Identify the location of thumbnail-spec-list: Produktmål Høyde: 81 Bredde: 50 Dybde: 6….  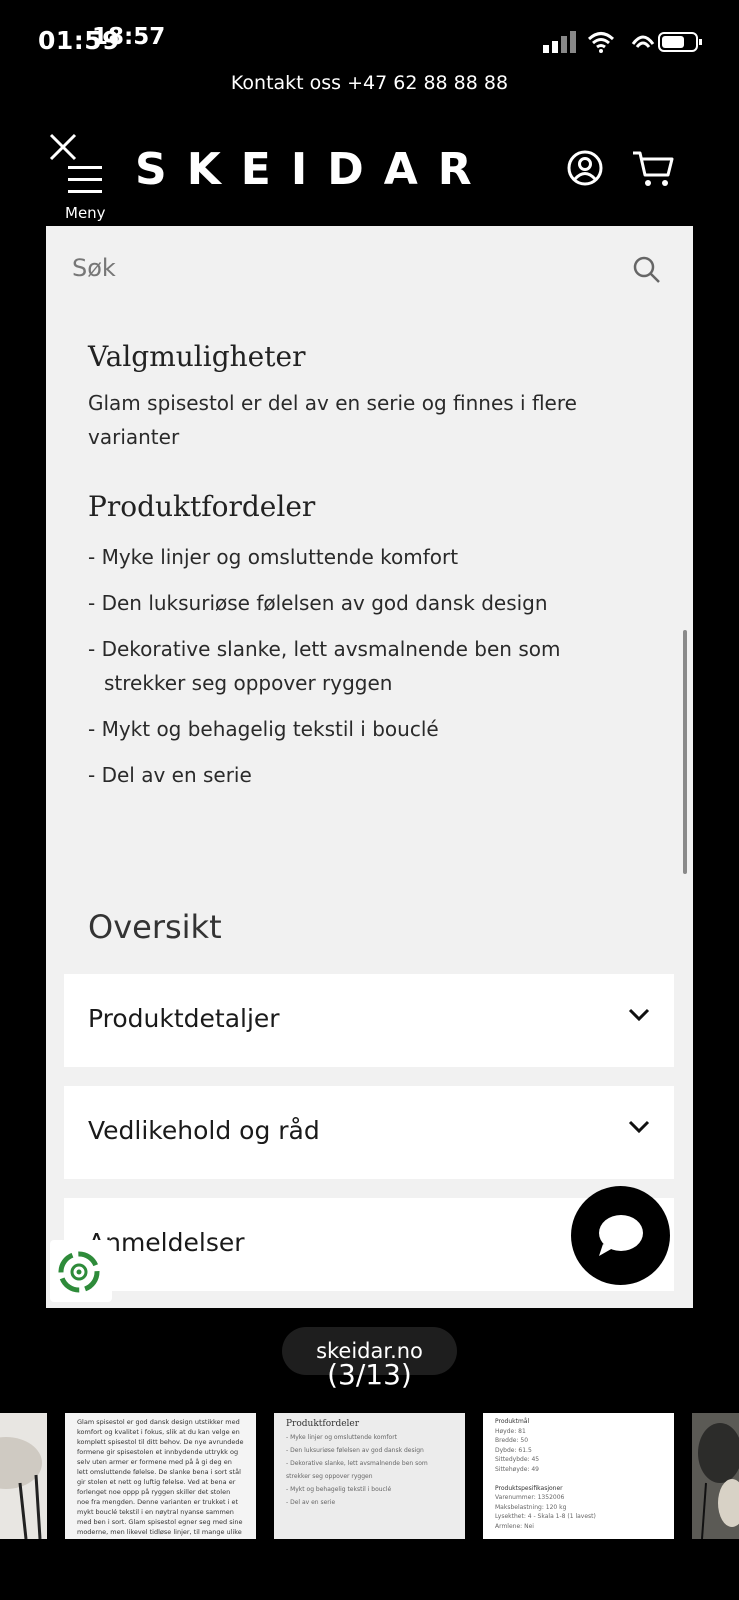
(578, 1472).